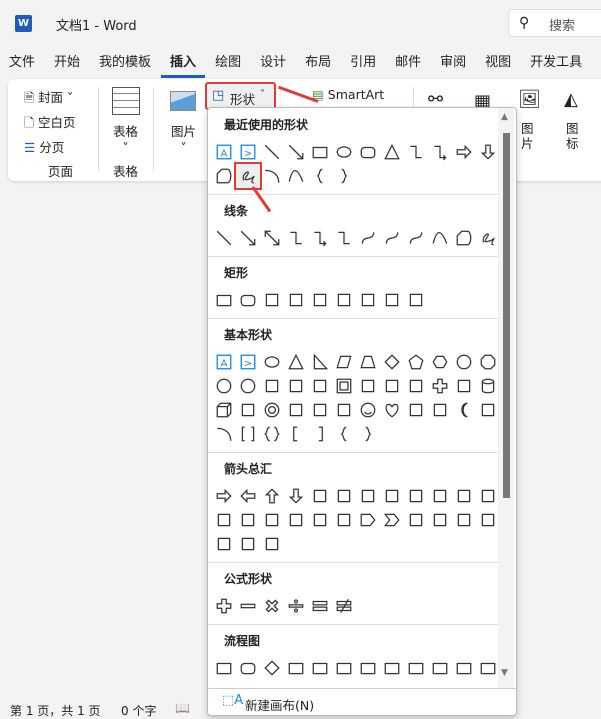 The width and height of the screenshot is (601, 719). What do you see at coordinates (488, 520) in the screenshot?
I see `shape-up-callout` at bounding box center [488, 520].